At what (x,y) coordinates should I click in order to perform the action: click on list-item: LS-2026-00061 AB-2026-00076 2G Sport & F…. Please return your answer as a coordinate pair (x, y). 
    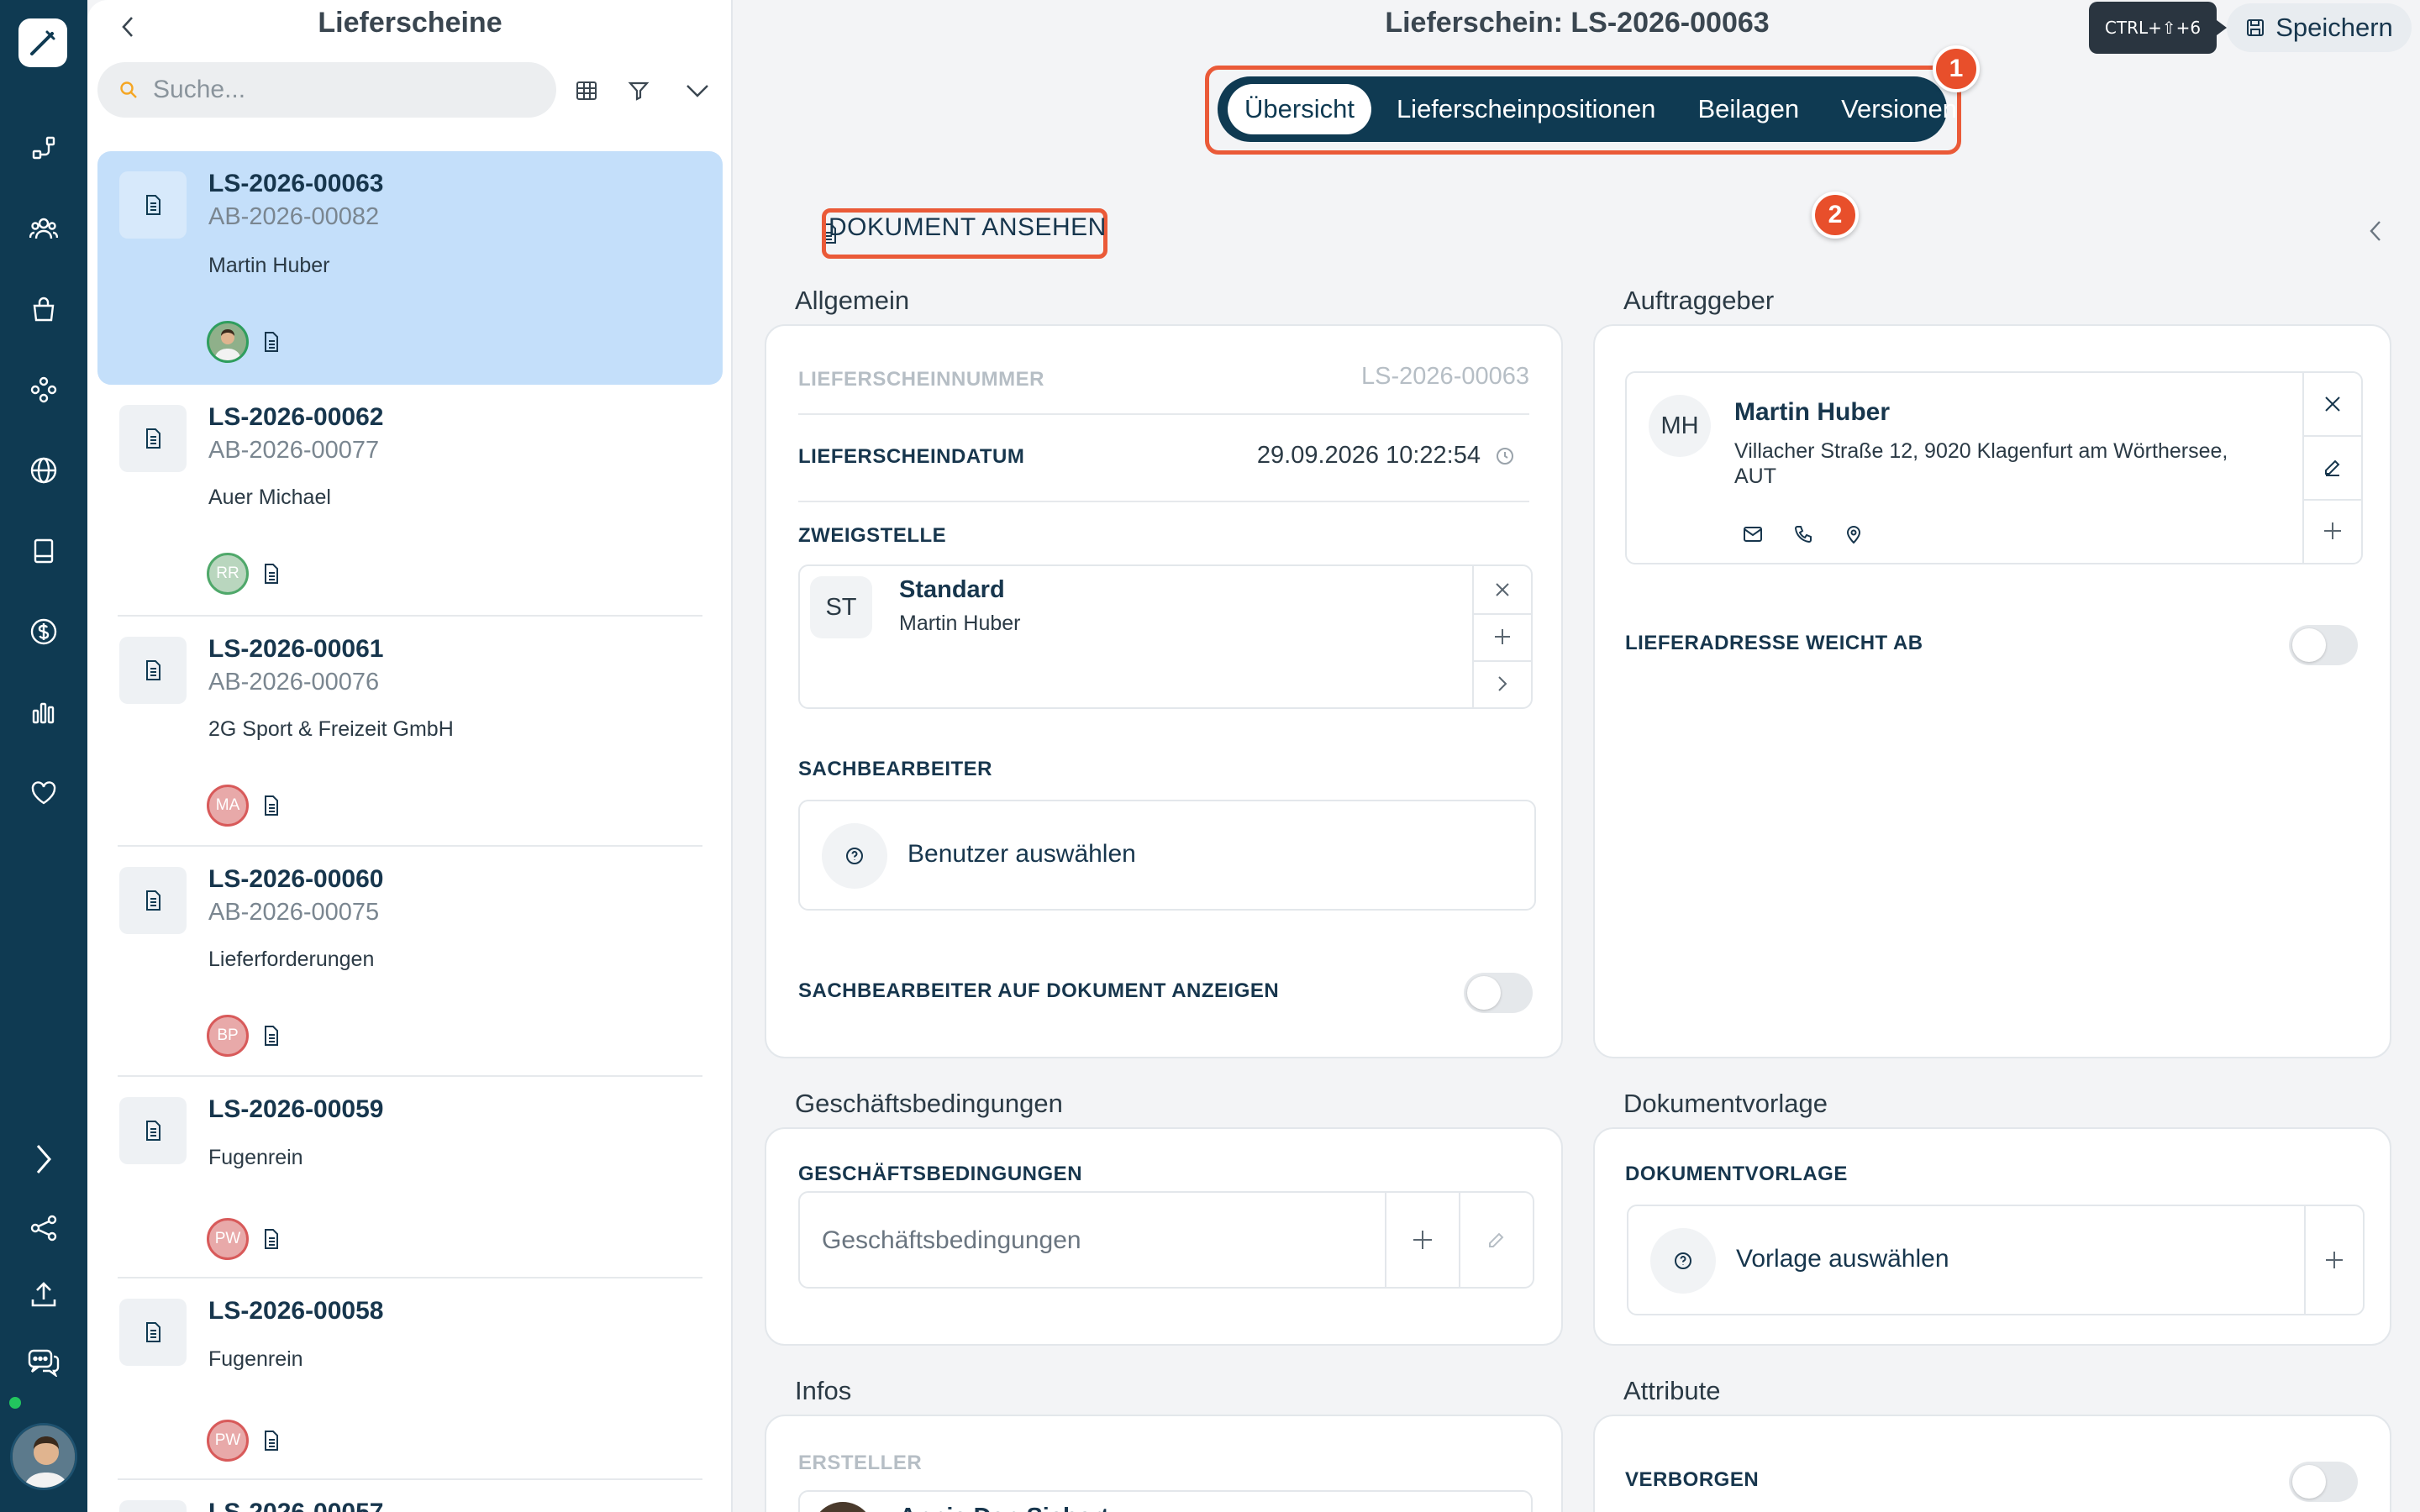
    Looking at the image, I should click on (410, 732).